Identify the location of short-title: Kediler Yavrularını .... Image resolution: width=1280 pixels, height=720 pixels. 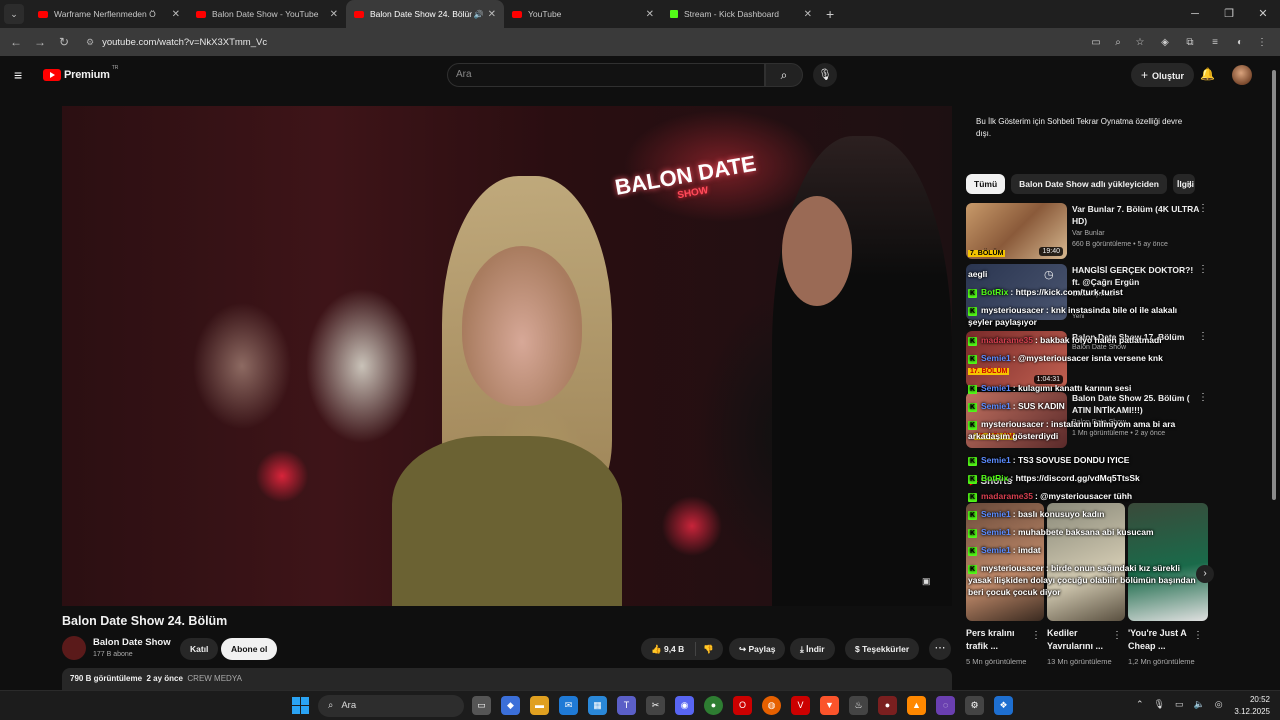
(1080, 640).